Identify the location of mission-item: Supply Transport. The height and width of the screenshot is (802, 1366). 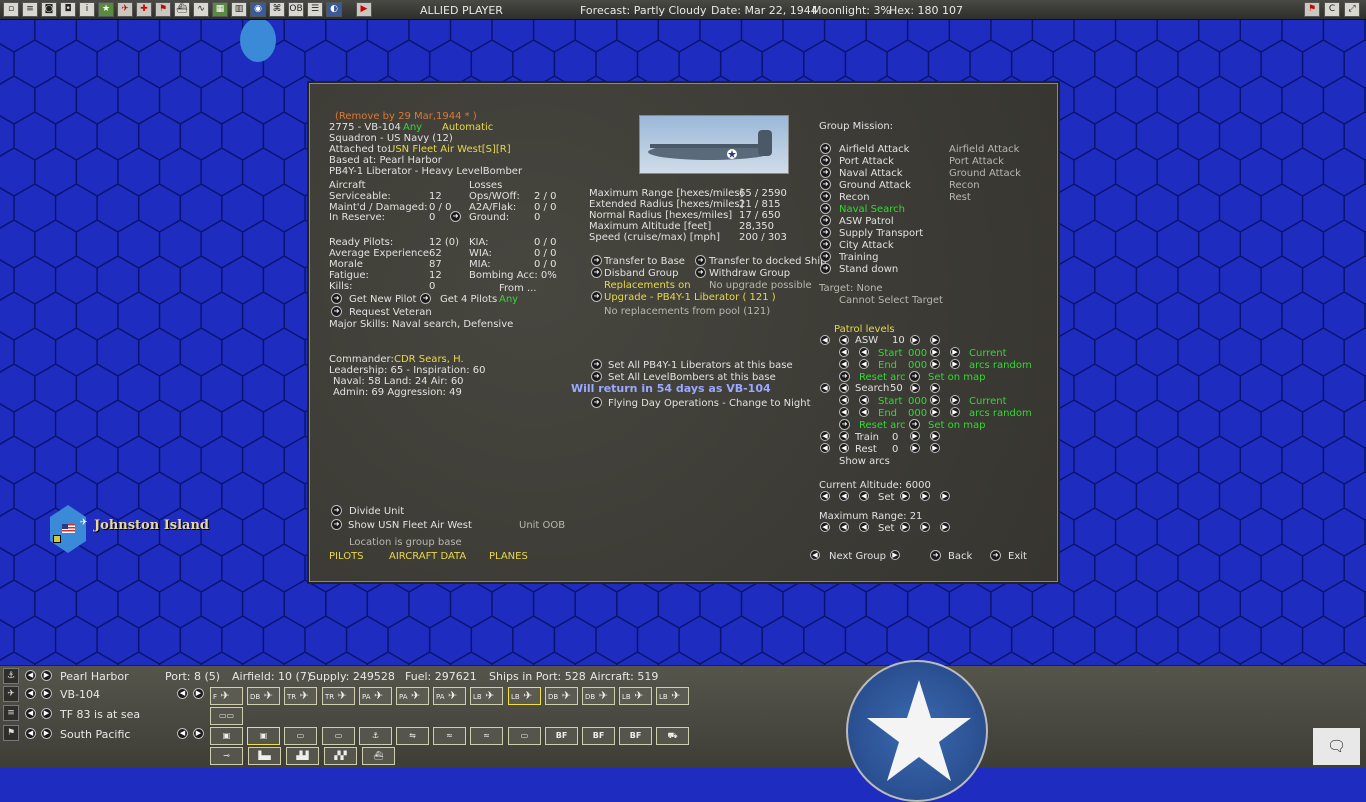
(881, 233).